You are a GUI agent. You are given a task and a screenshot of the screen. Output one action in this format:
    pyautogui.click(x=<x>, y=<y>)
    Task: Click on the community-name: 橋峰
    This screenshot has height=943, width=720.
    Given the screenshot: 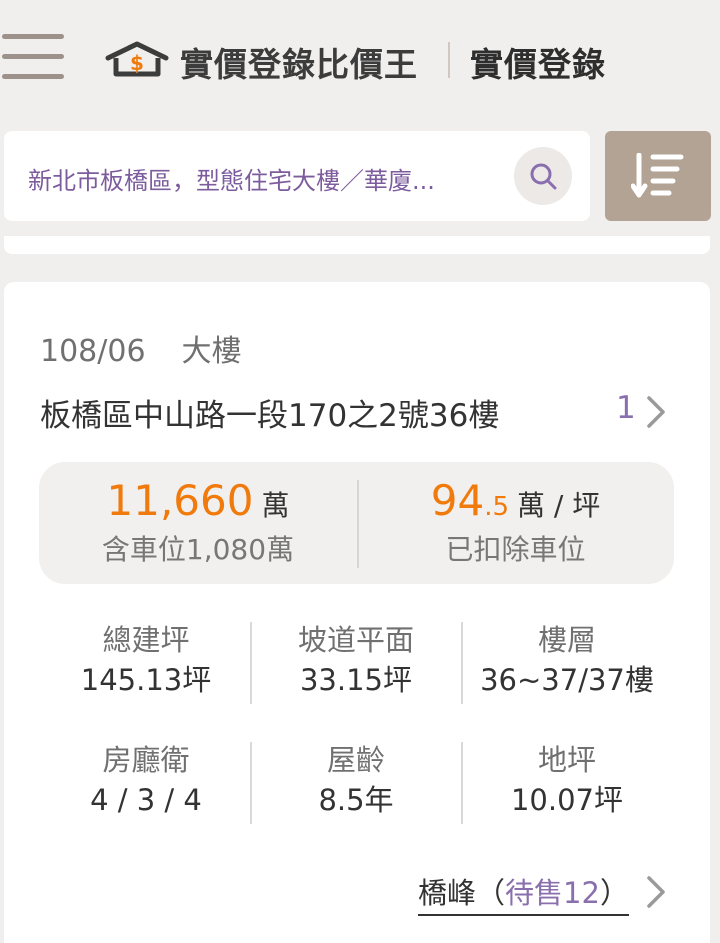 What is the action you would take?
    pyautogui.click(x=447, y=893)
    